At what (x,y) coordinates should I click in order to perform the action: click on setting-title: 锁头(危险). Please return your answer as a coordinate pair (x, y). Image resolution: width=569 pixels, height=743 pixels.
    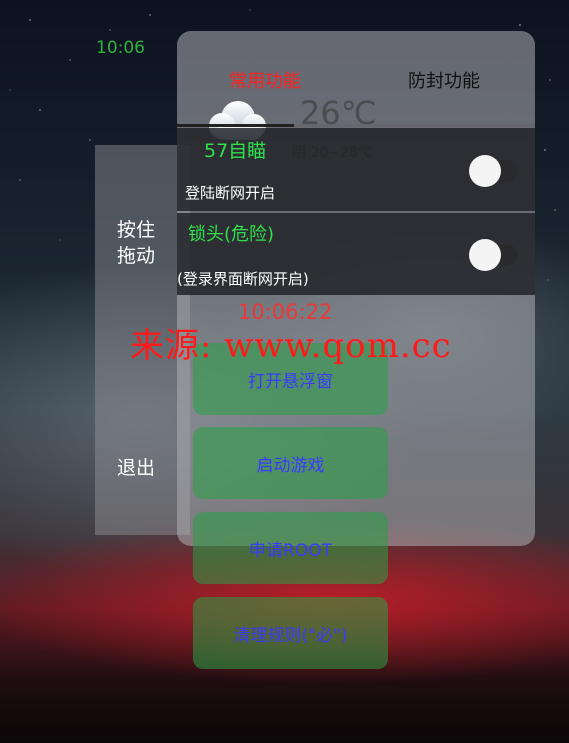
    Looking at the image, I should click on (231, 234).